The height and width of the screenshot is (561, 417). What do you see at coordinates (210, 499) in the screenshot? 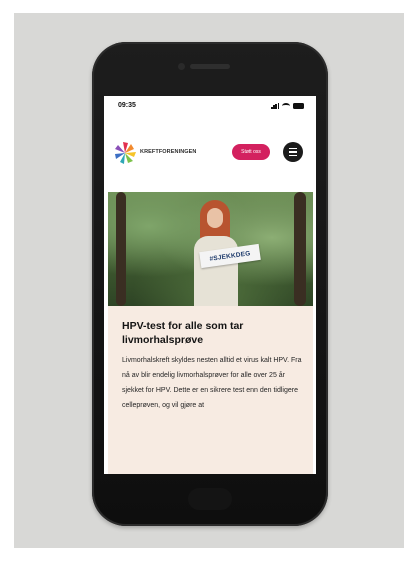
I see `home-bar` at bounding box center [210, 499].